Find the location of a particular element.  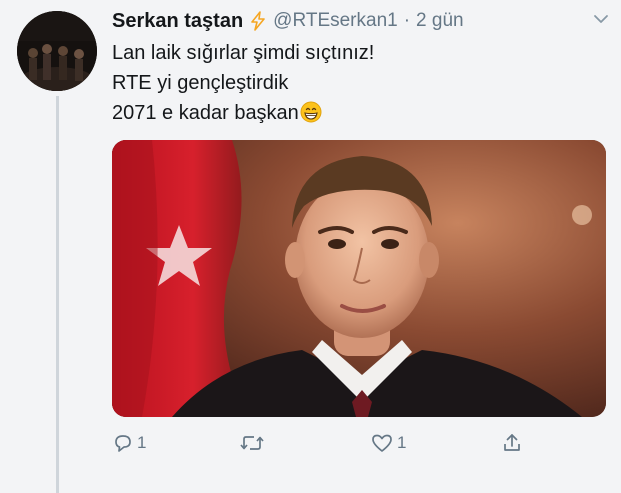

thread-line is located at coordinates (57, 294).